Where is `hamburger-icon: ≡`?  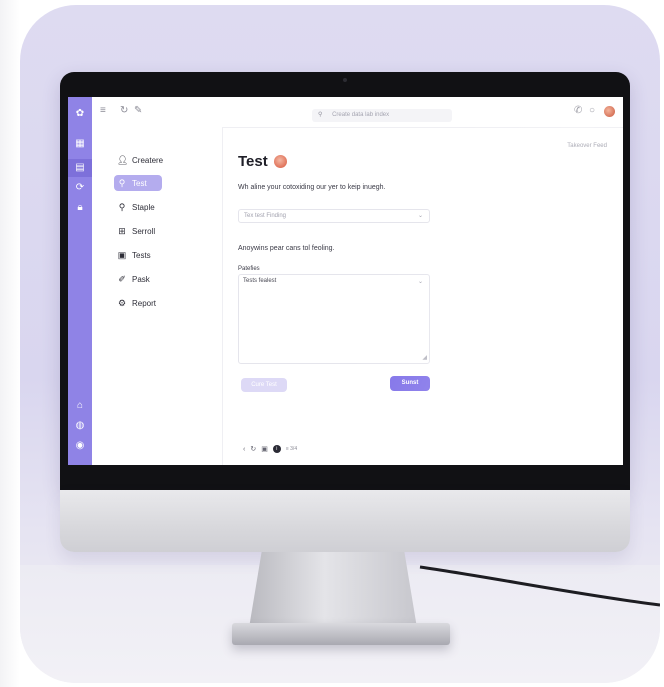
hamburger-icon: ≡ is located at coordinates (103, 111).